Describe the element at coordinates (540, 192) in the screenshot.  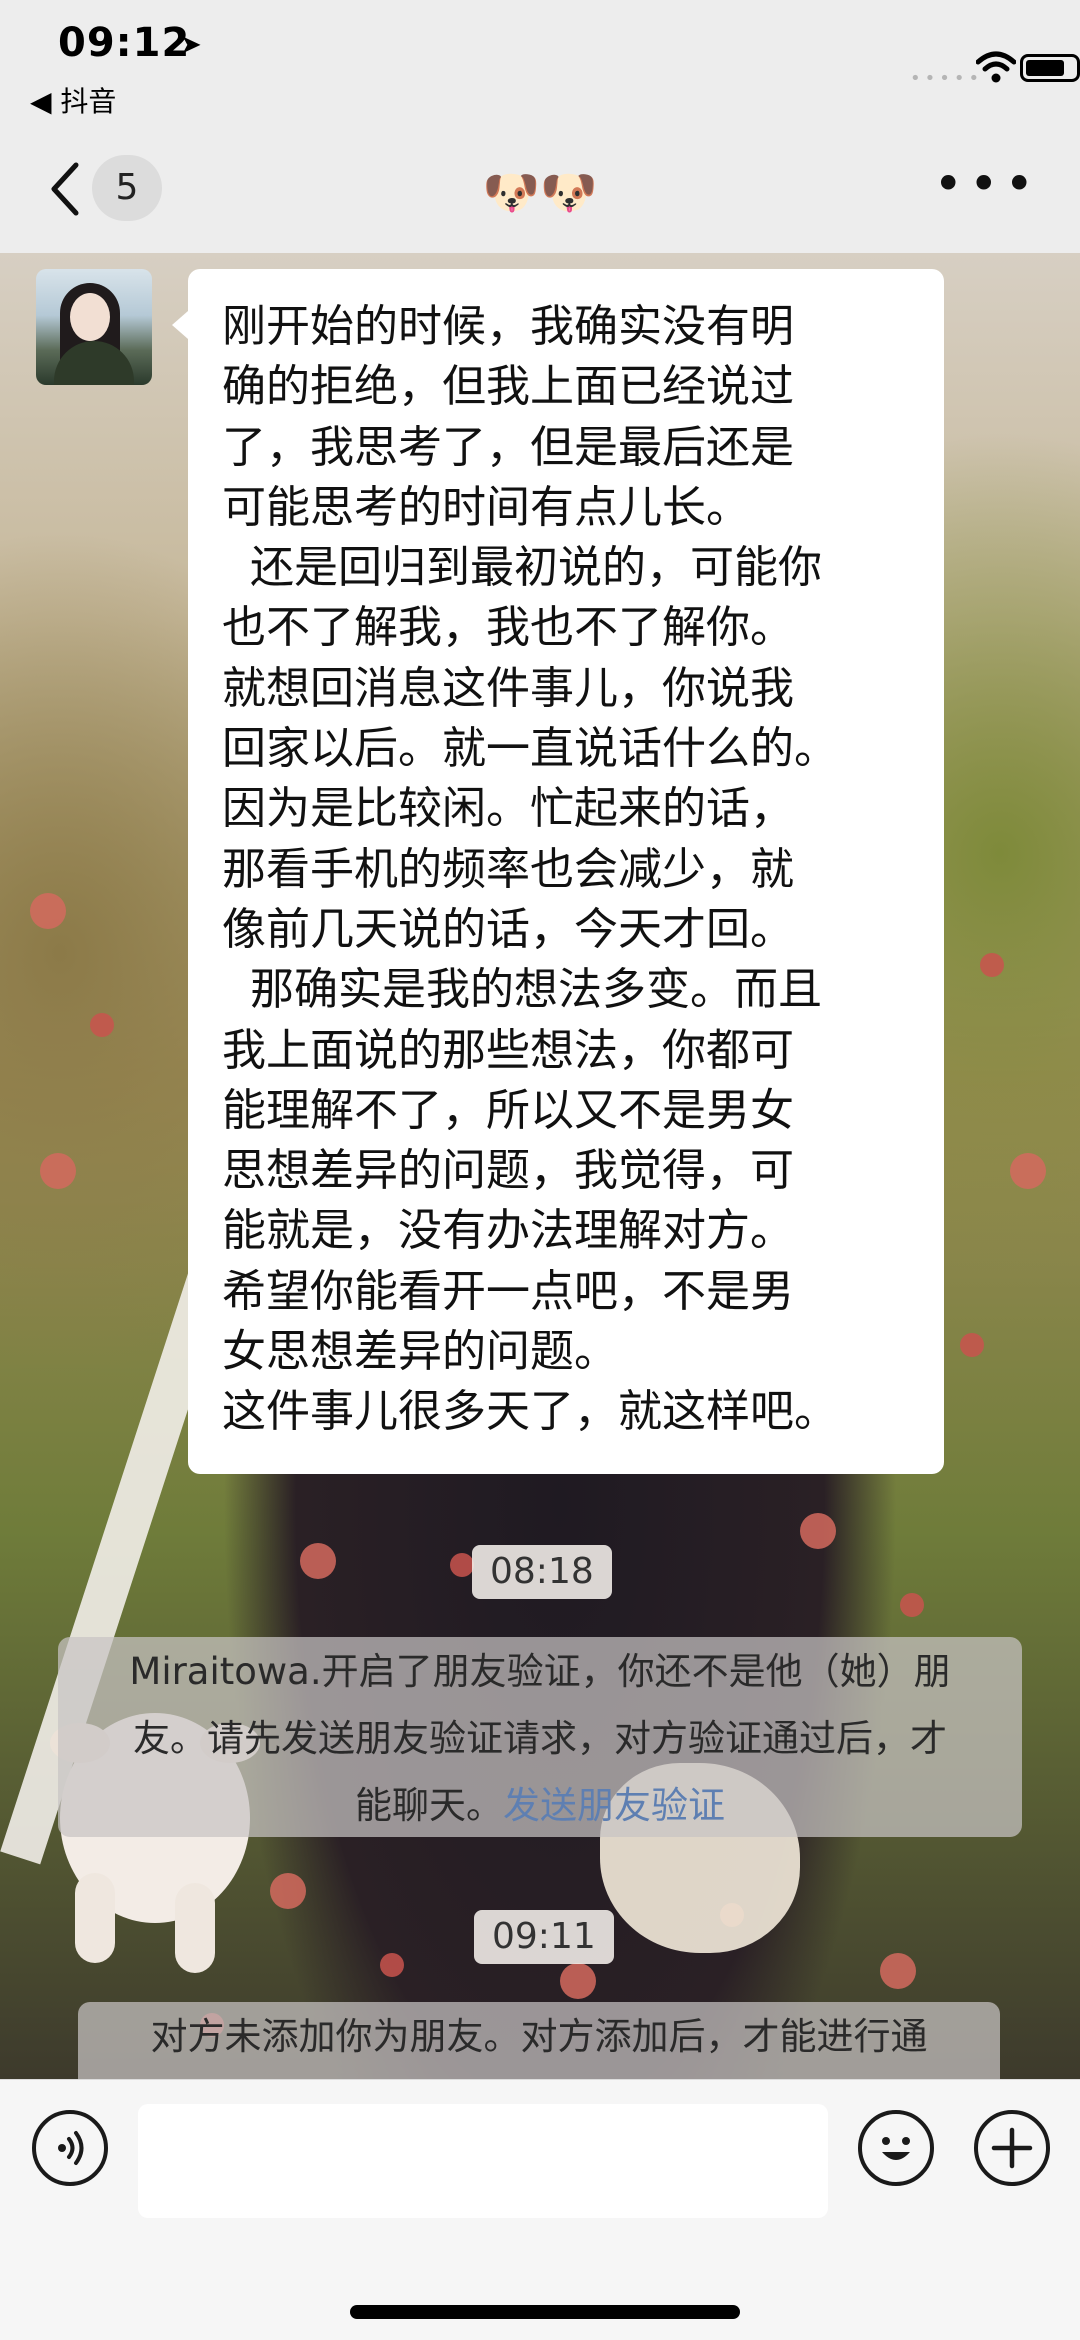
I see `chat-title: 🐶🐶` at that location.